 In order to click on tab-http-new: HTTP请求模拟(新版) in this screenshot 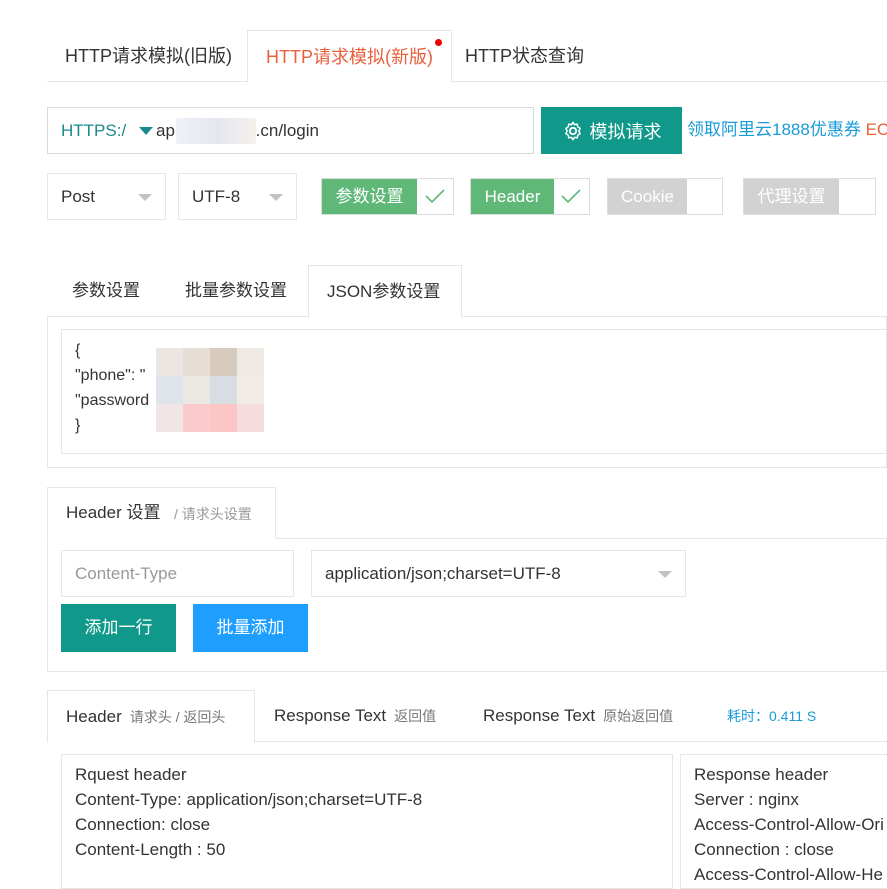, I will do `click(349, 56)`.